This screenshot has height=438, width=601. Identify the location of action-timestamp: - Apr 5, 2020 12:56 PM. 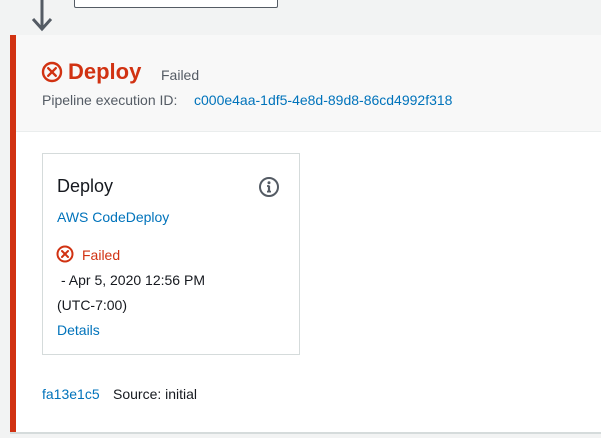
(133, 280).